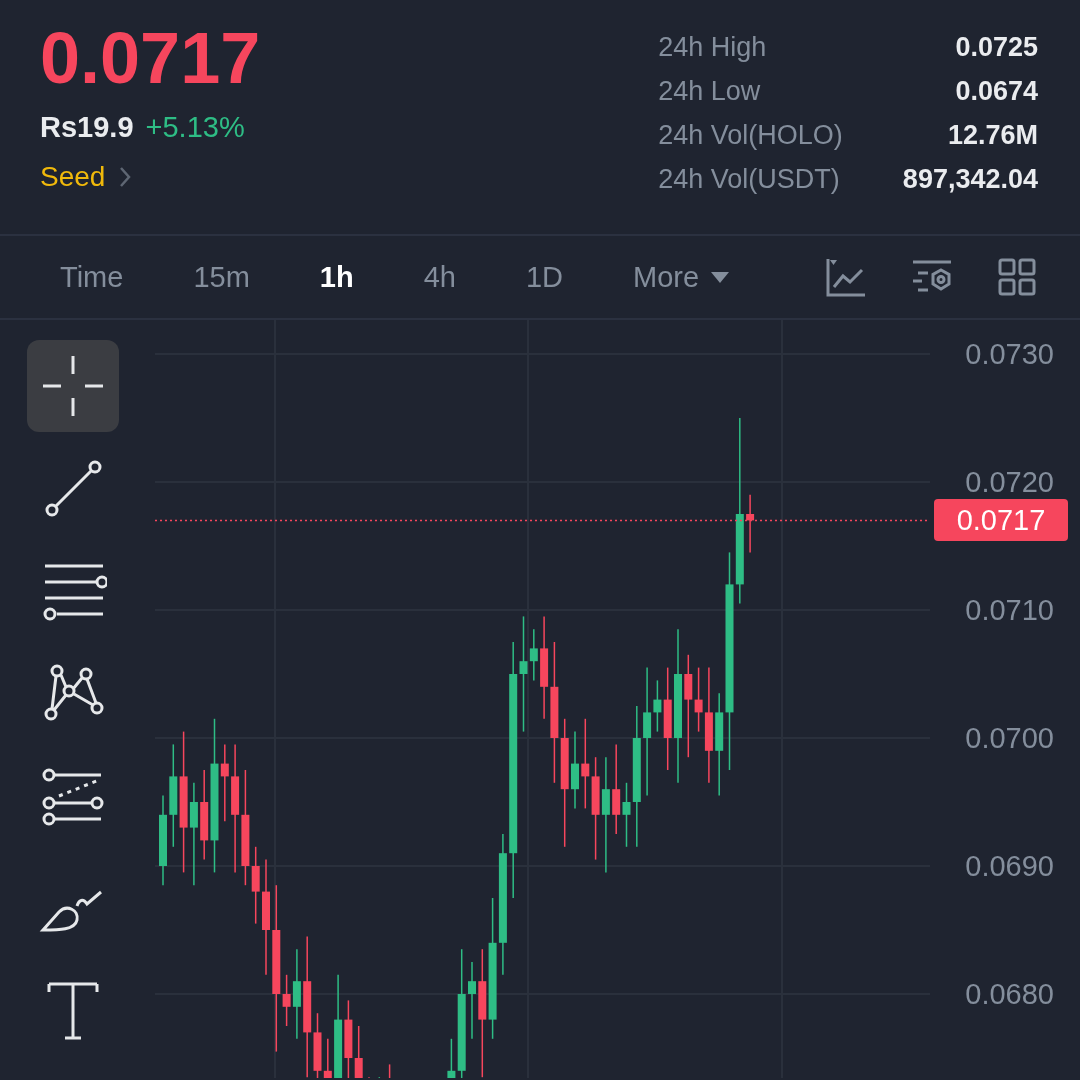 This screenshot has height=1080, width=1080. What do you see at coordinates (92, 277) in the screenshot?
I see `interval-tab: Time` at bounding box center [92, 277].